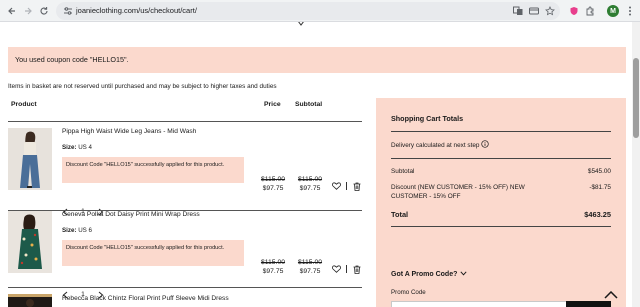 The image size is (640, 307). I want to click on delivery-note: Delivery calculated at next step, so click(440, 145).